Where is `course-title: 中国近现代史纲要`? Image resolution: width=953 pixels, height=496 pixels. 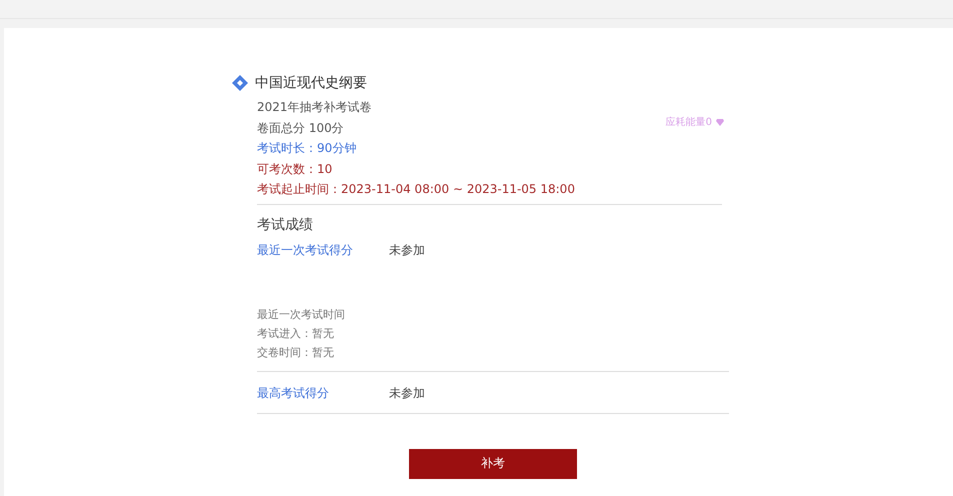
course-title: 中国近现代史纲要 is located at coordinates (311, 83).